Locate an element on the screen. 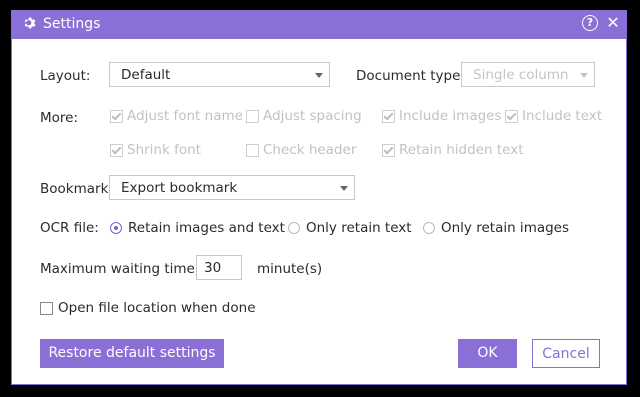 Image resolution: width=640 pixels, height=397 pixels. radio-label: Retain images and text is located at coordinates (206, 228).